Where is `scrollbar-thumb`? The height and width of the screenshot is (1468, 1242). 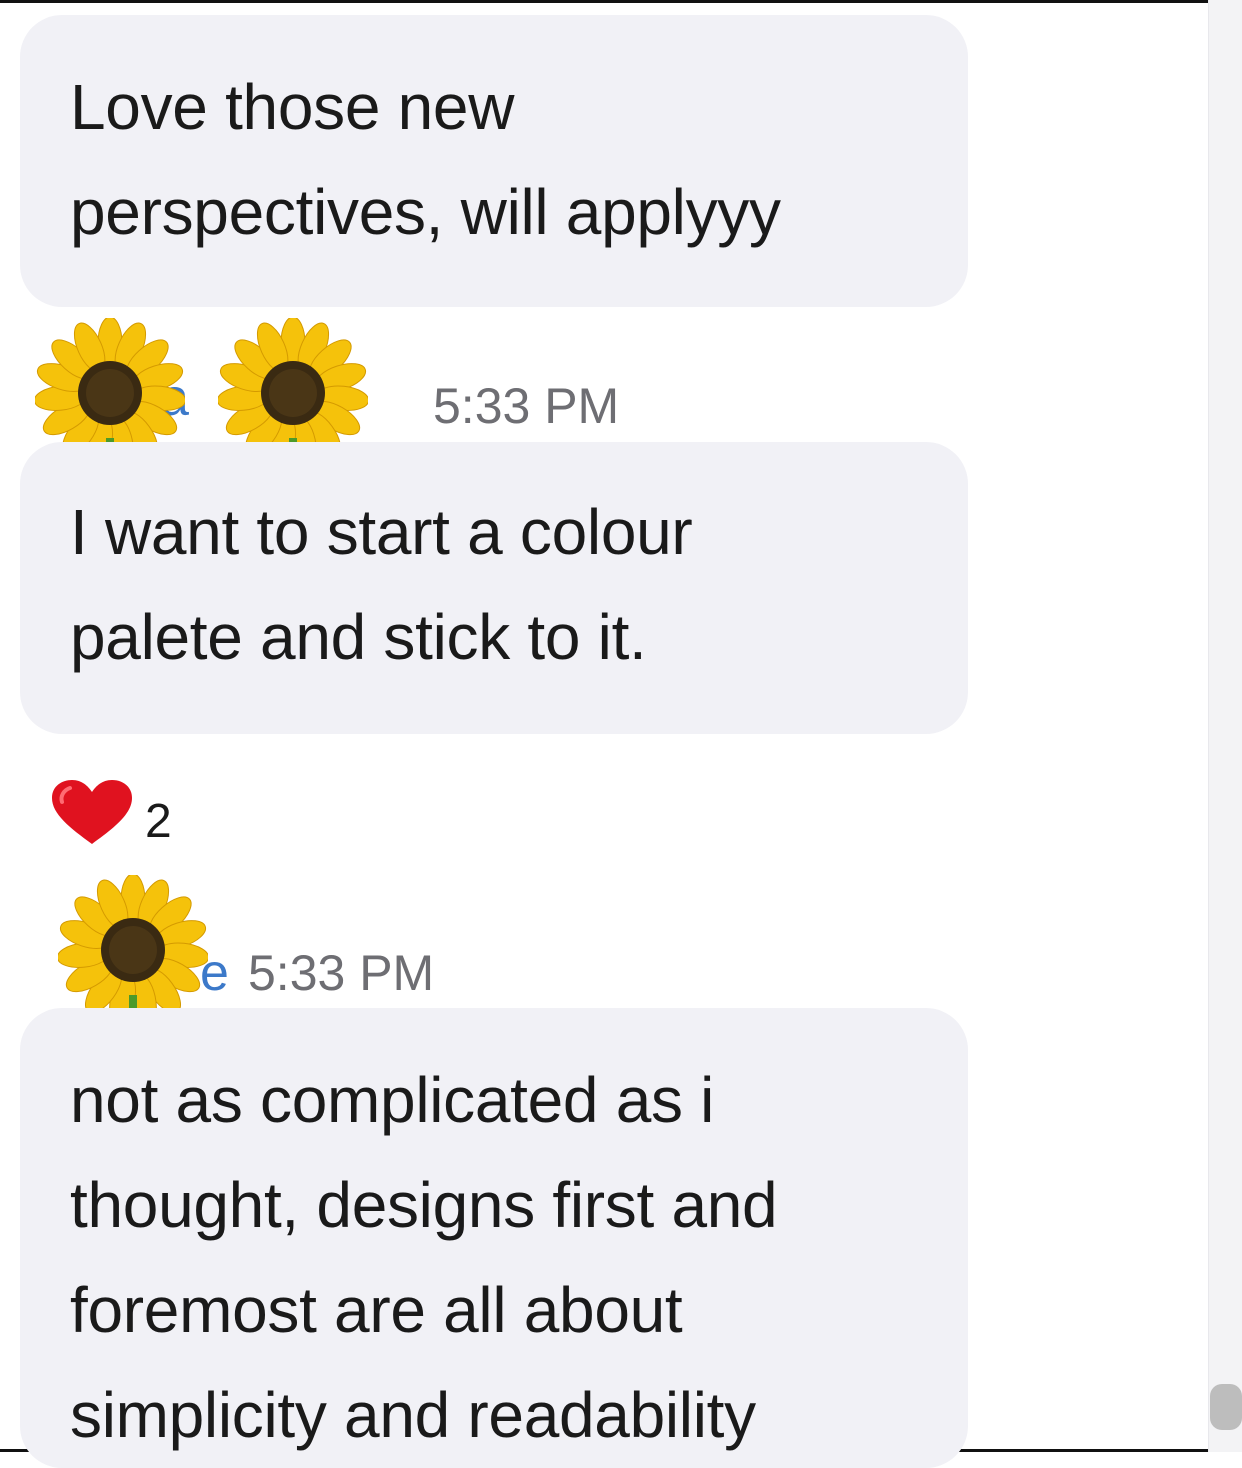 scrollbar-thumb is located at coordinates (1226, 1407).